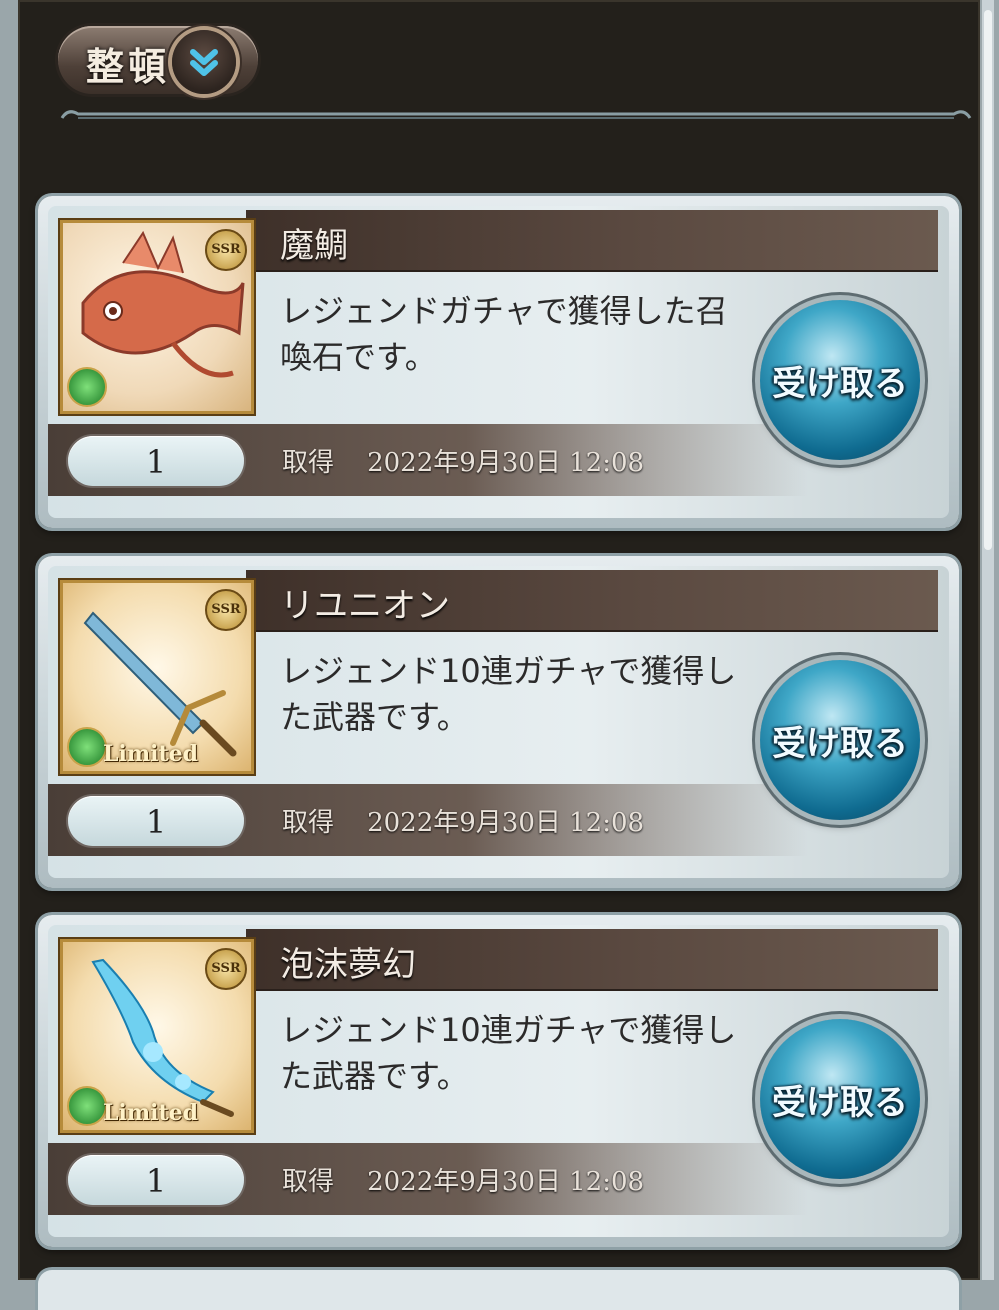 This screenshot has height=1310, width=999. Describe the element at coordinates (498, 1290) in the screenshot. I see `gift-item-card-partial` at that location.